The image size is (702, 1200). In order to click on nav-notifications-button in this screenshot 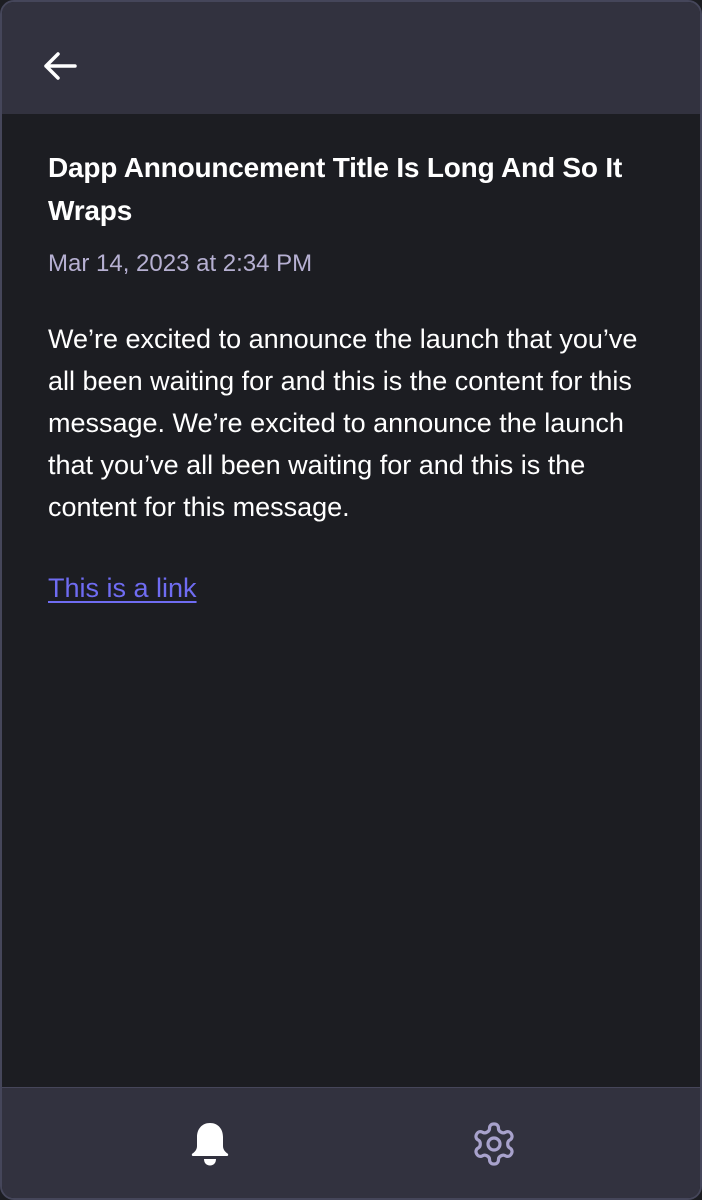, I will do `click(210, 1144)`.